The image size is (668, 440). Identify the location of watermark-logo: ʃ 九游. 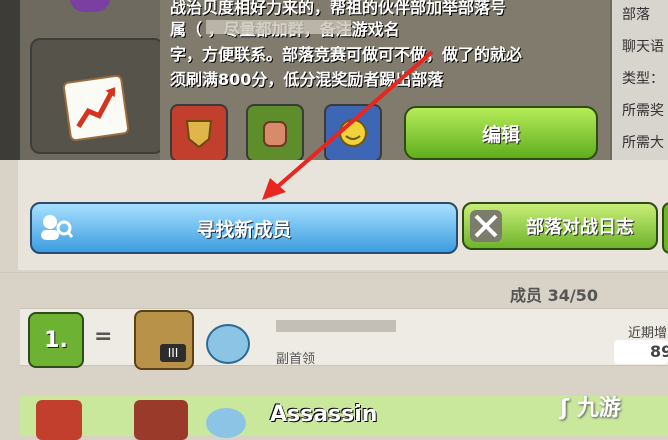
(590, 406).